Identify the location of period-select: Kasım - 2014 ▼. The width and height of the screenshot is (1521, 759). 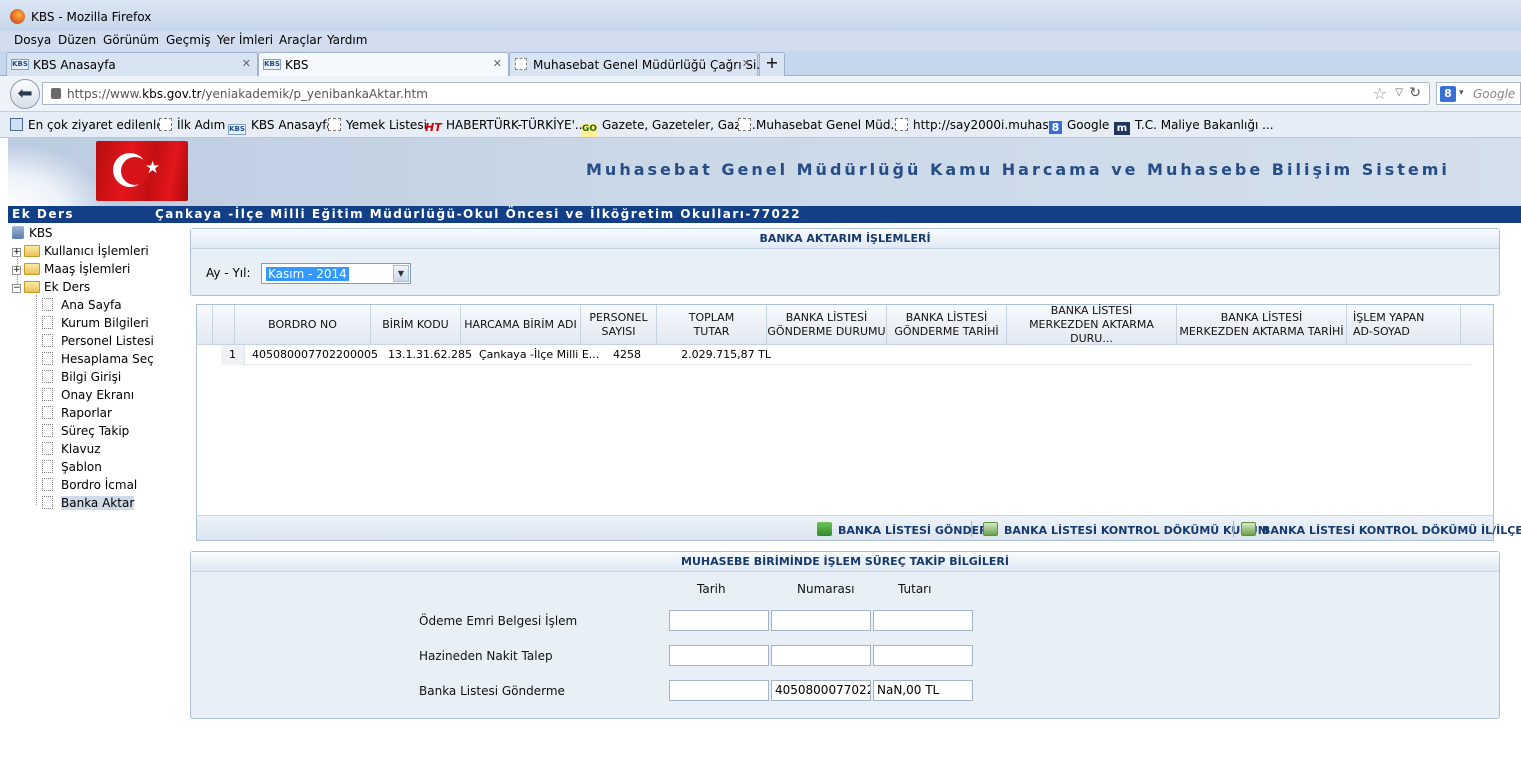
(336, 273).